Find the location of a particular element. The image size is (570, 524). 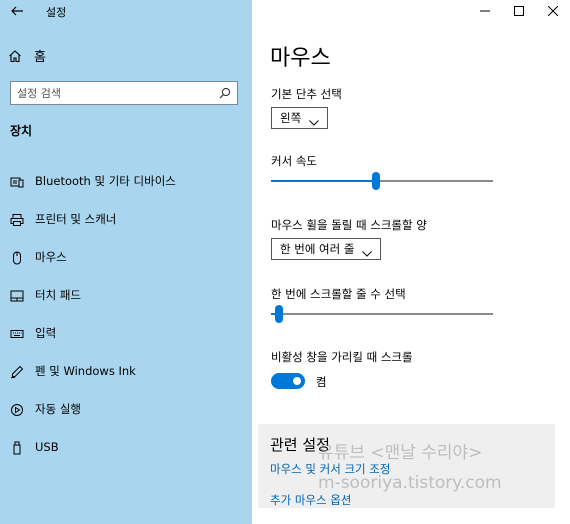

autoplay-icon is located at coordinates (17, 409).